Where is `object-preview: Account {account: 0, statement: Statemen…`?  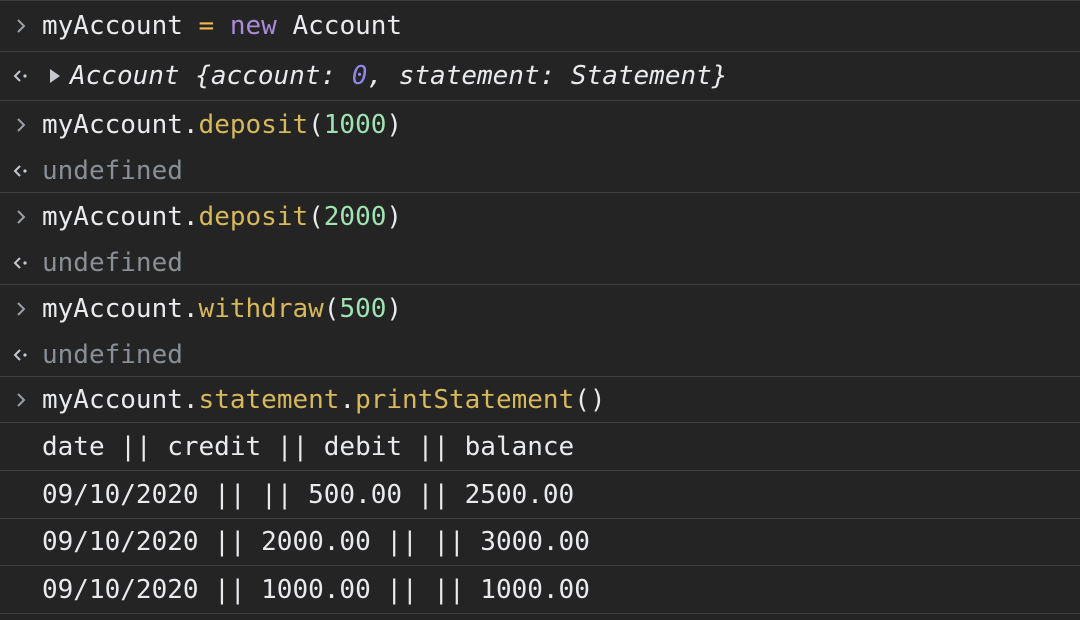
object-preview: Account {account: 0, statement: Statemen… is located at coordinates (398, 76).